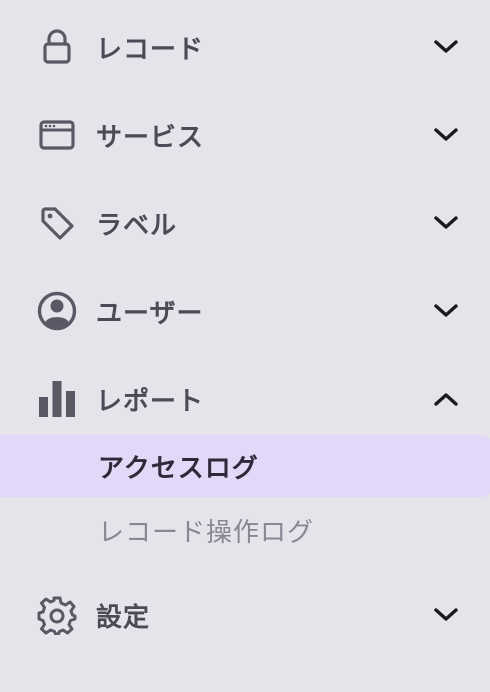 The width and height of the screenshot is (490, 692). Describe the element at coordinates (57, 311) in the screenshot. I see `user-circle-icon` at that location.